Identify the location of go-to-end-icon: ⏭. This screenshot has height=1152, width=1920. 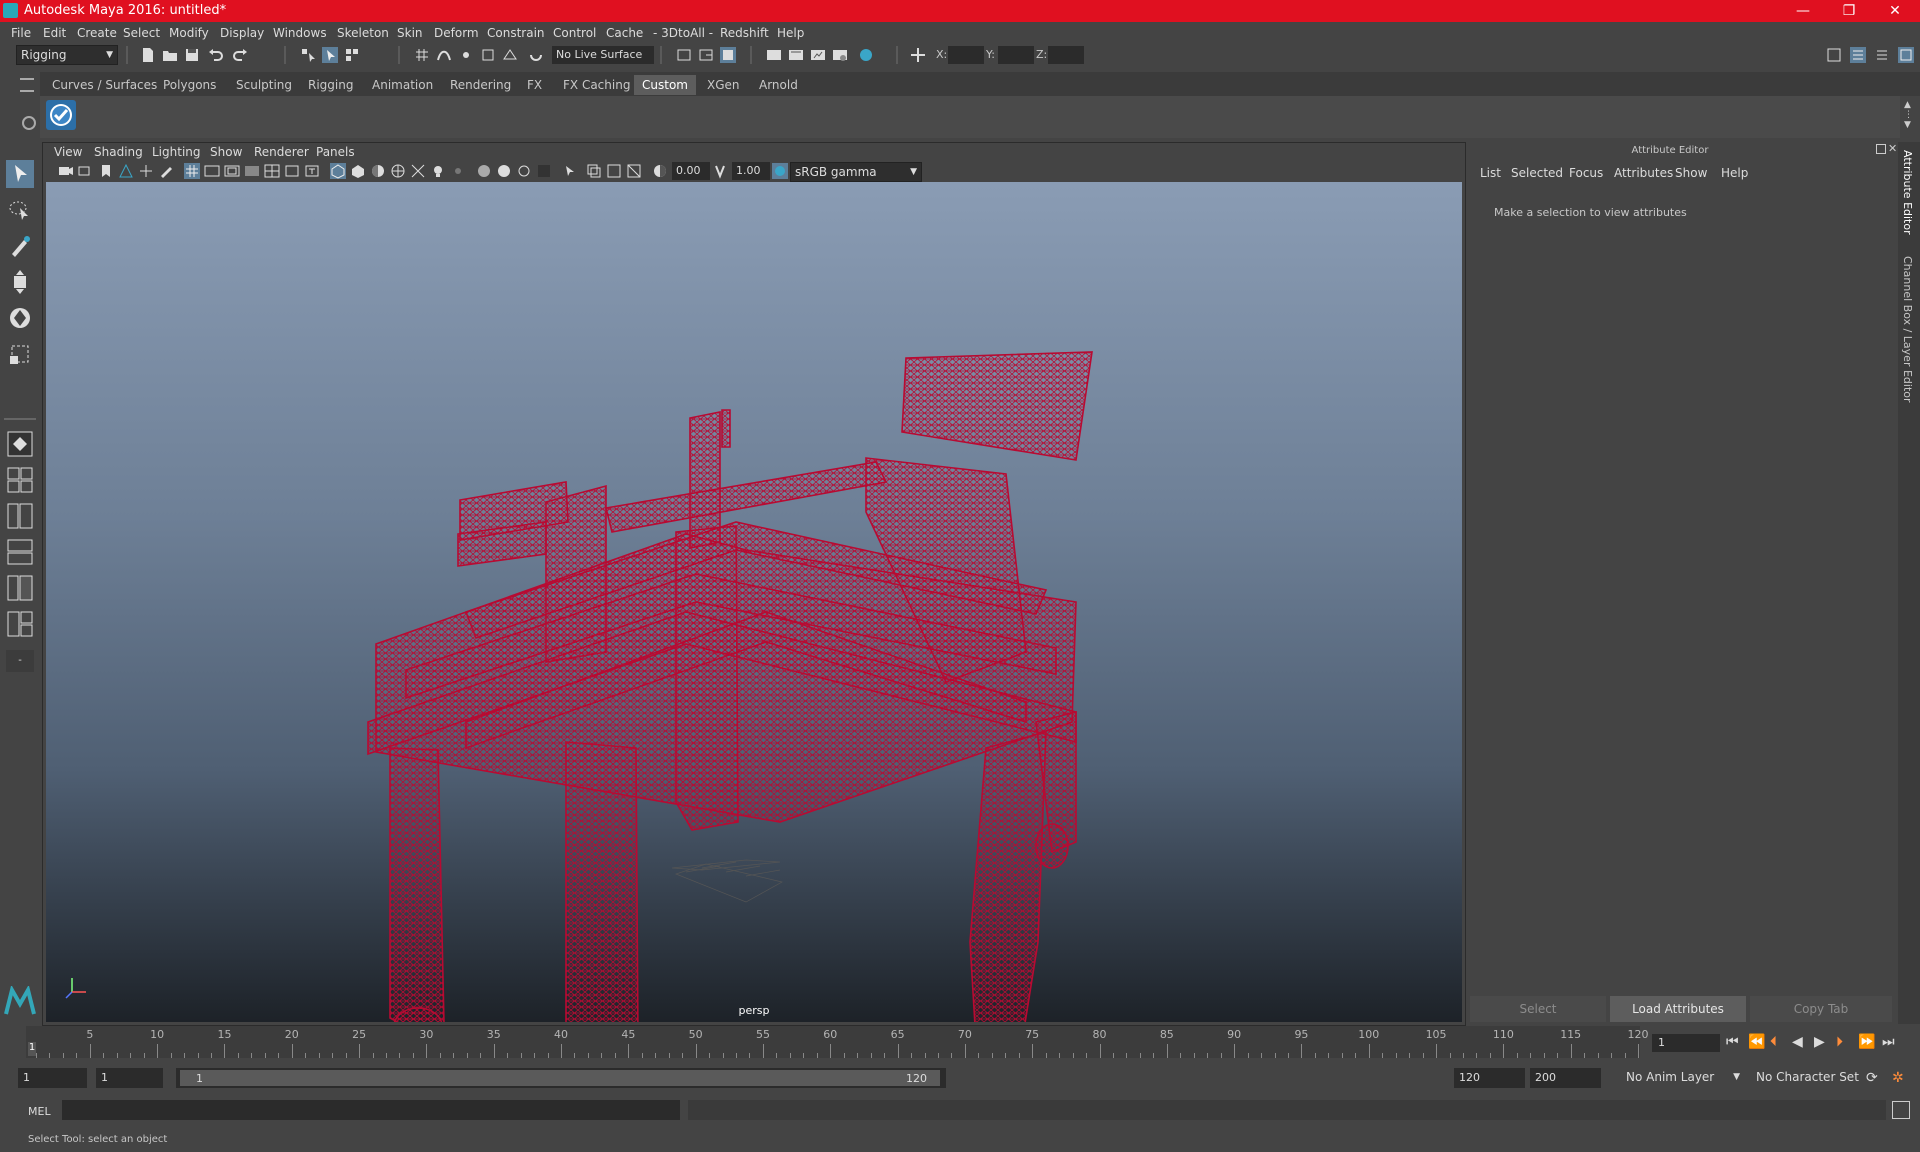
(1888, 1042).